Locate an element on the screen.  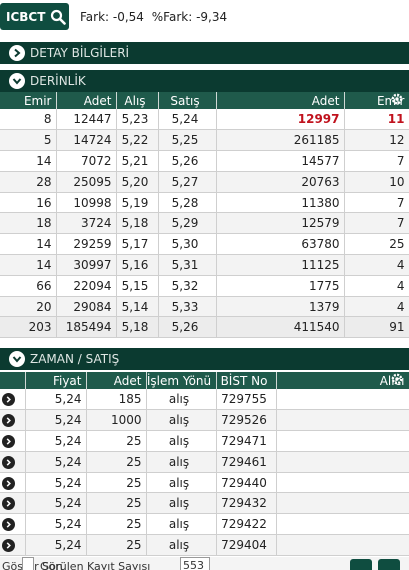
depth-cell-sell-qty: 63780 is located at coordinates (280, 244).